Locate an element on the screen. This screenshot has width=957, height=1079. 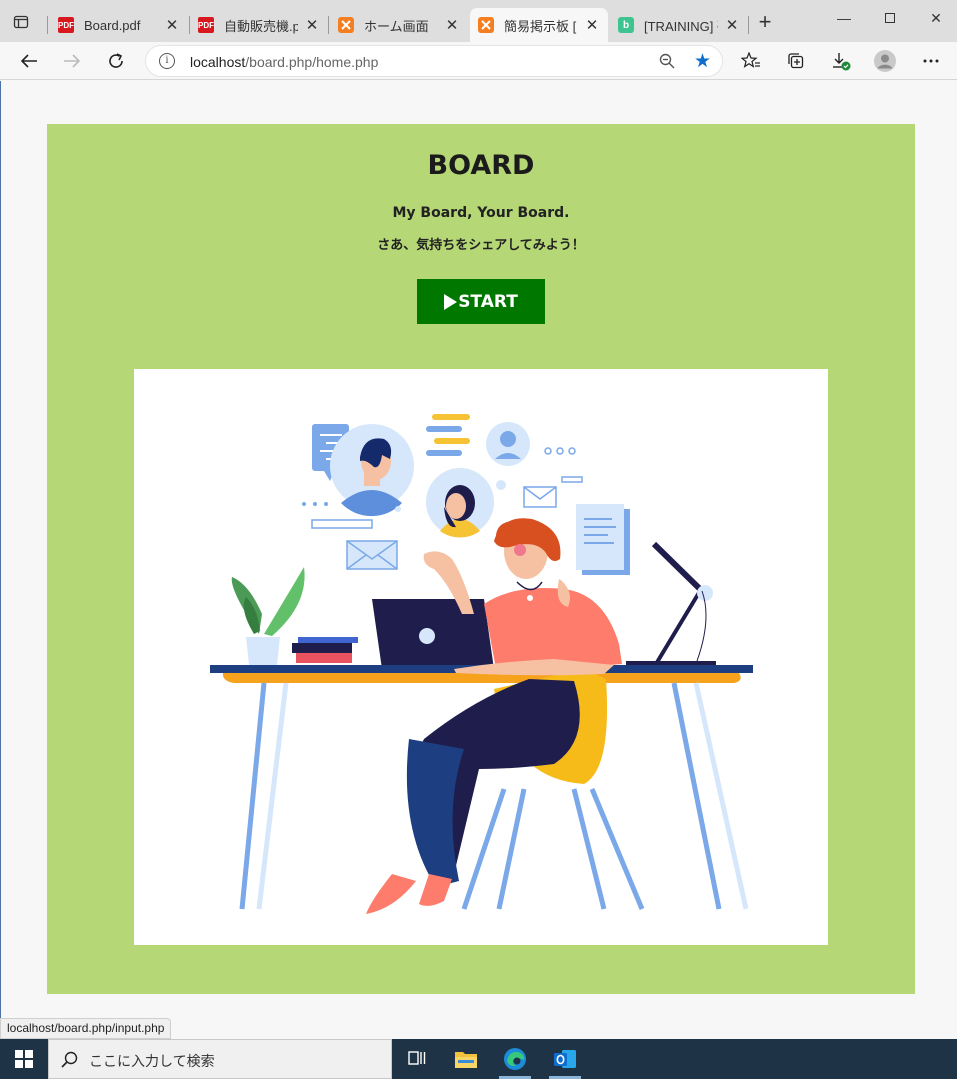
play-icon is located at coordinates (451, 301).